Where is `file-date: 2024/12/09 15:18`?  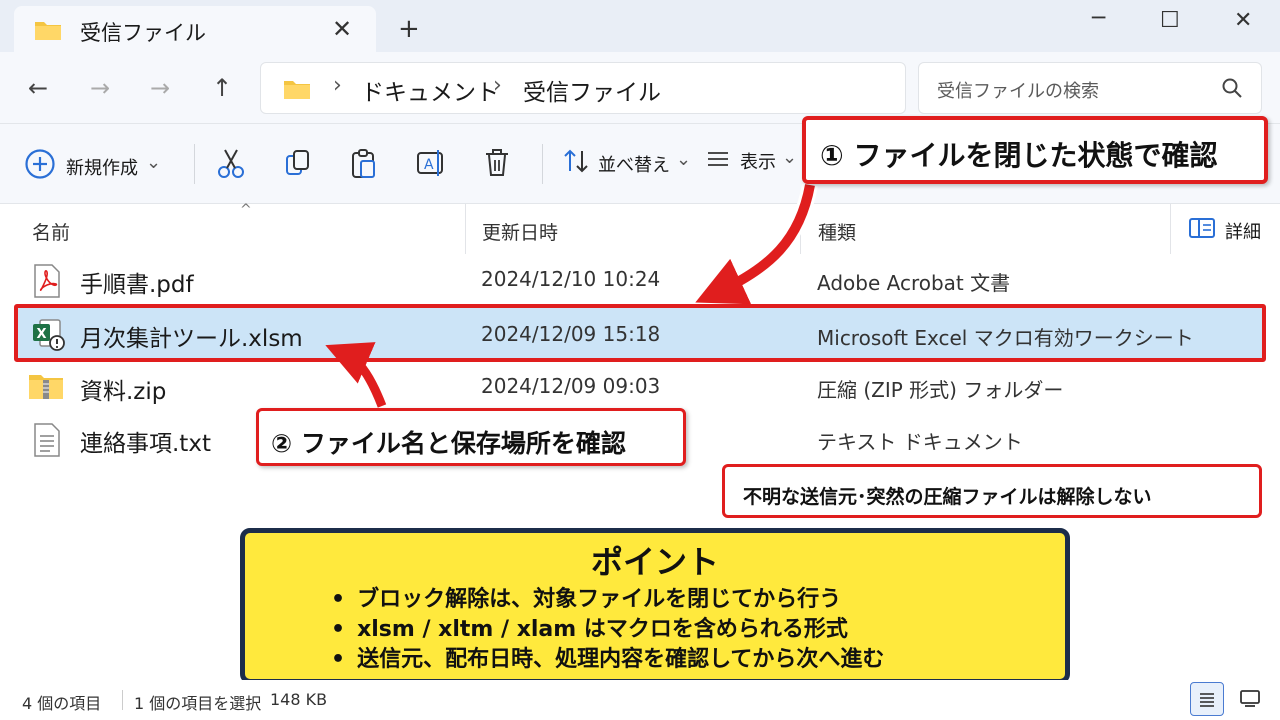 file-date: 2024/12/09 15:18 is located at coordinates (571, 334).